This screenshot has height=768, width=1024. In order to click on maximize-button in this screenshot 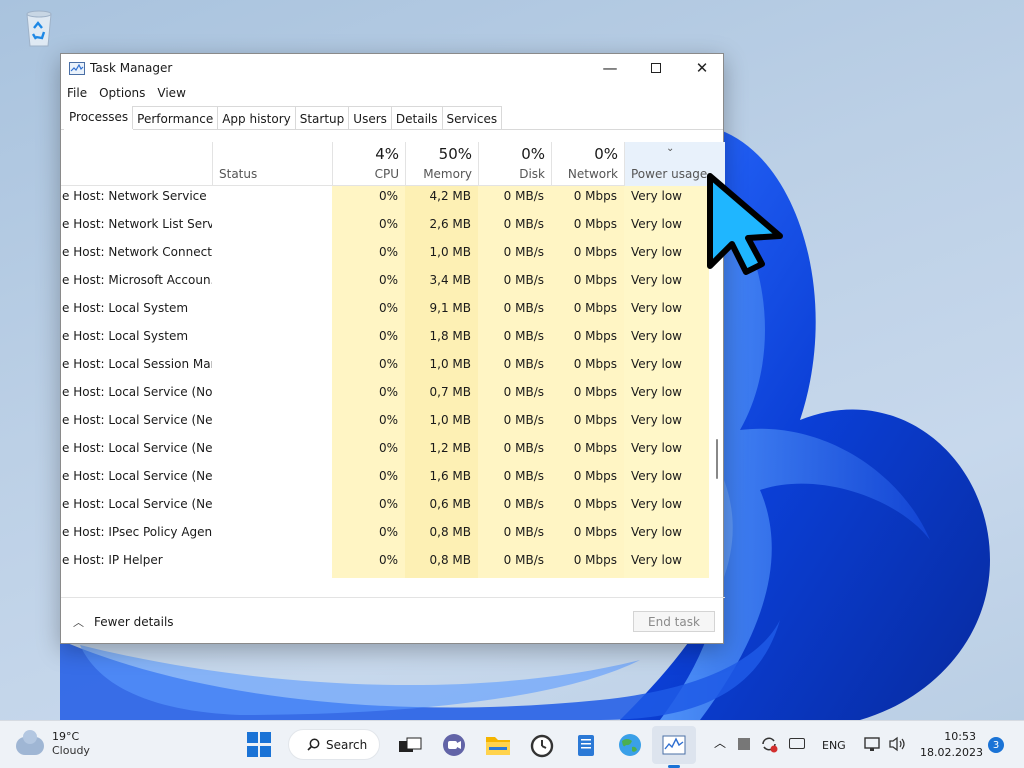, I will do `click(656, 68)`.